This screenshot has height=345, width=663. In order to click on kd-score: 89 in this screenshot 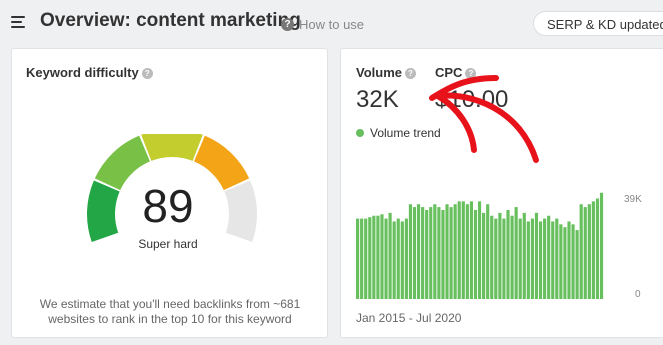, I will do `click(168, 206)`.